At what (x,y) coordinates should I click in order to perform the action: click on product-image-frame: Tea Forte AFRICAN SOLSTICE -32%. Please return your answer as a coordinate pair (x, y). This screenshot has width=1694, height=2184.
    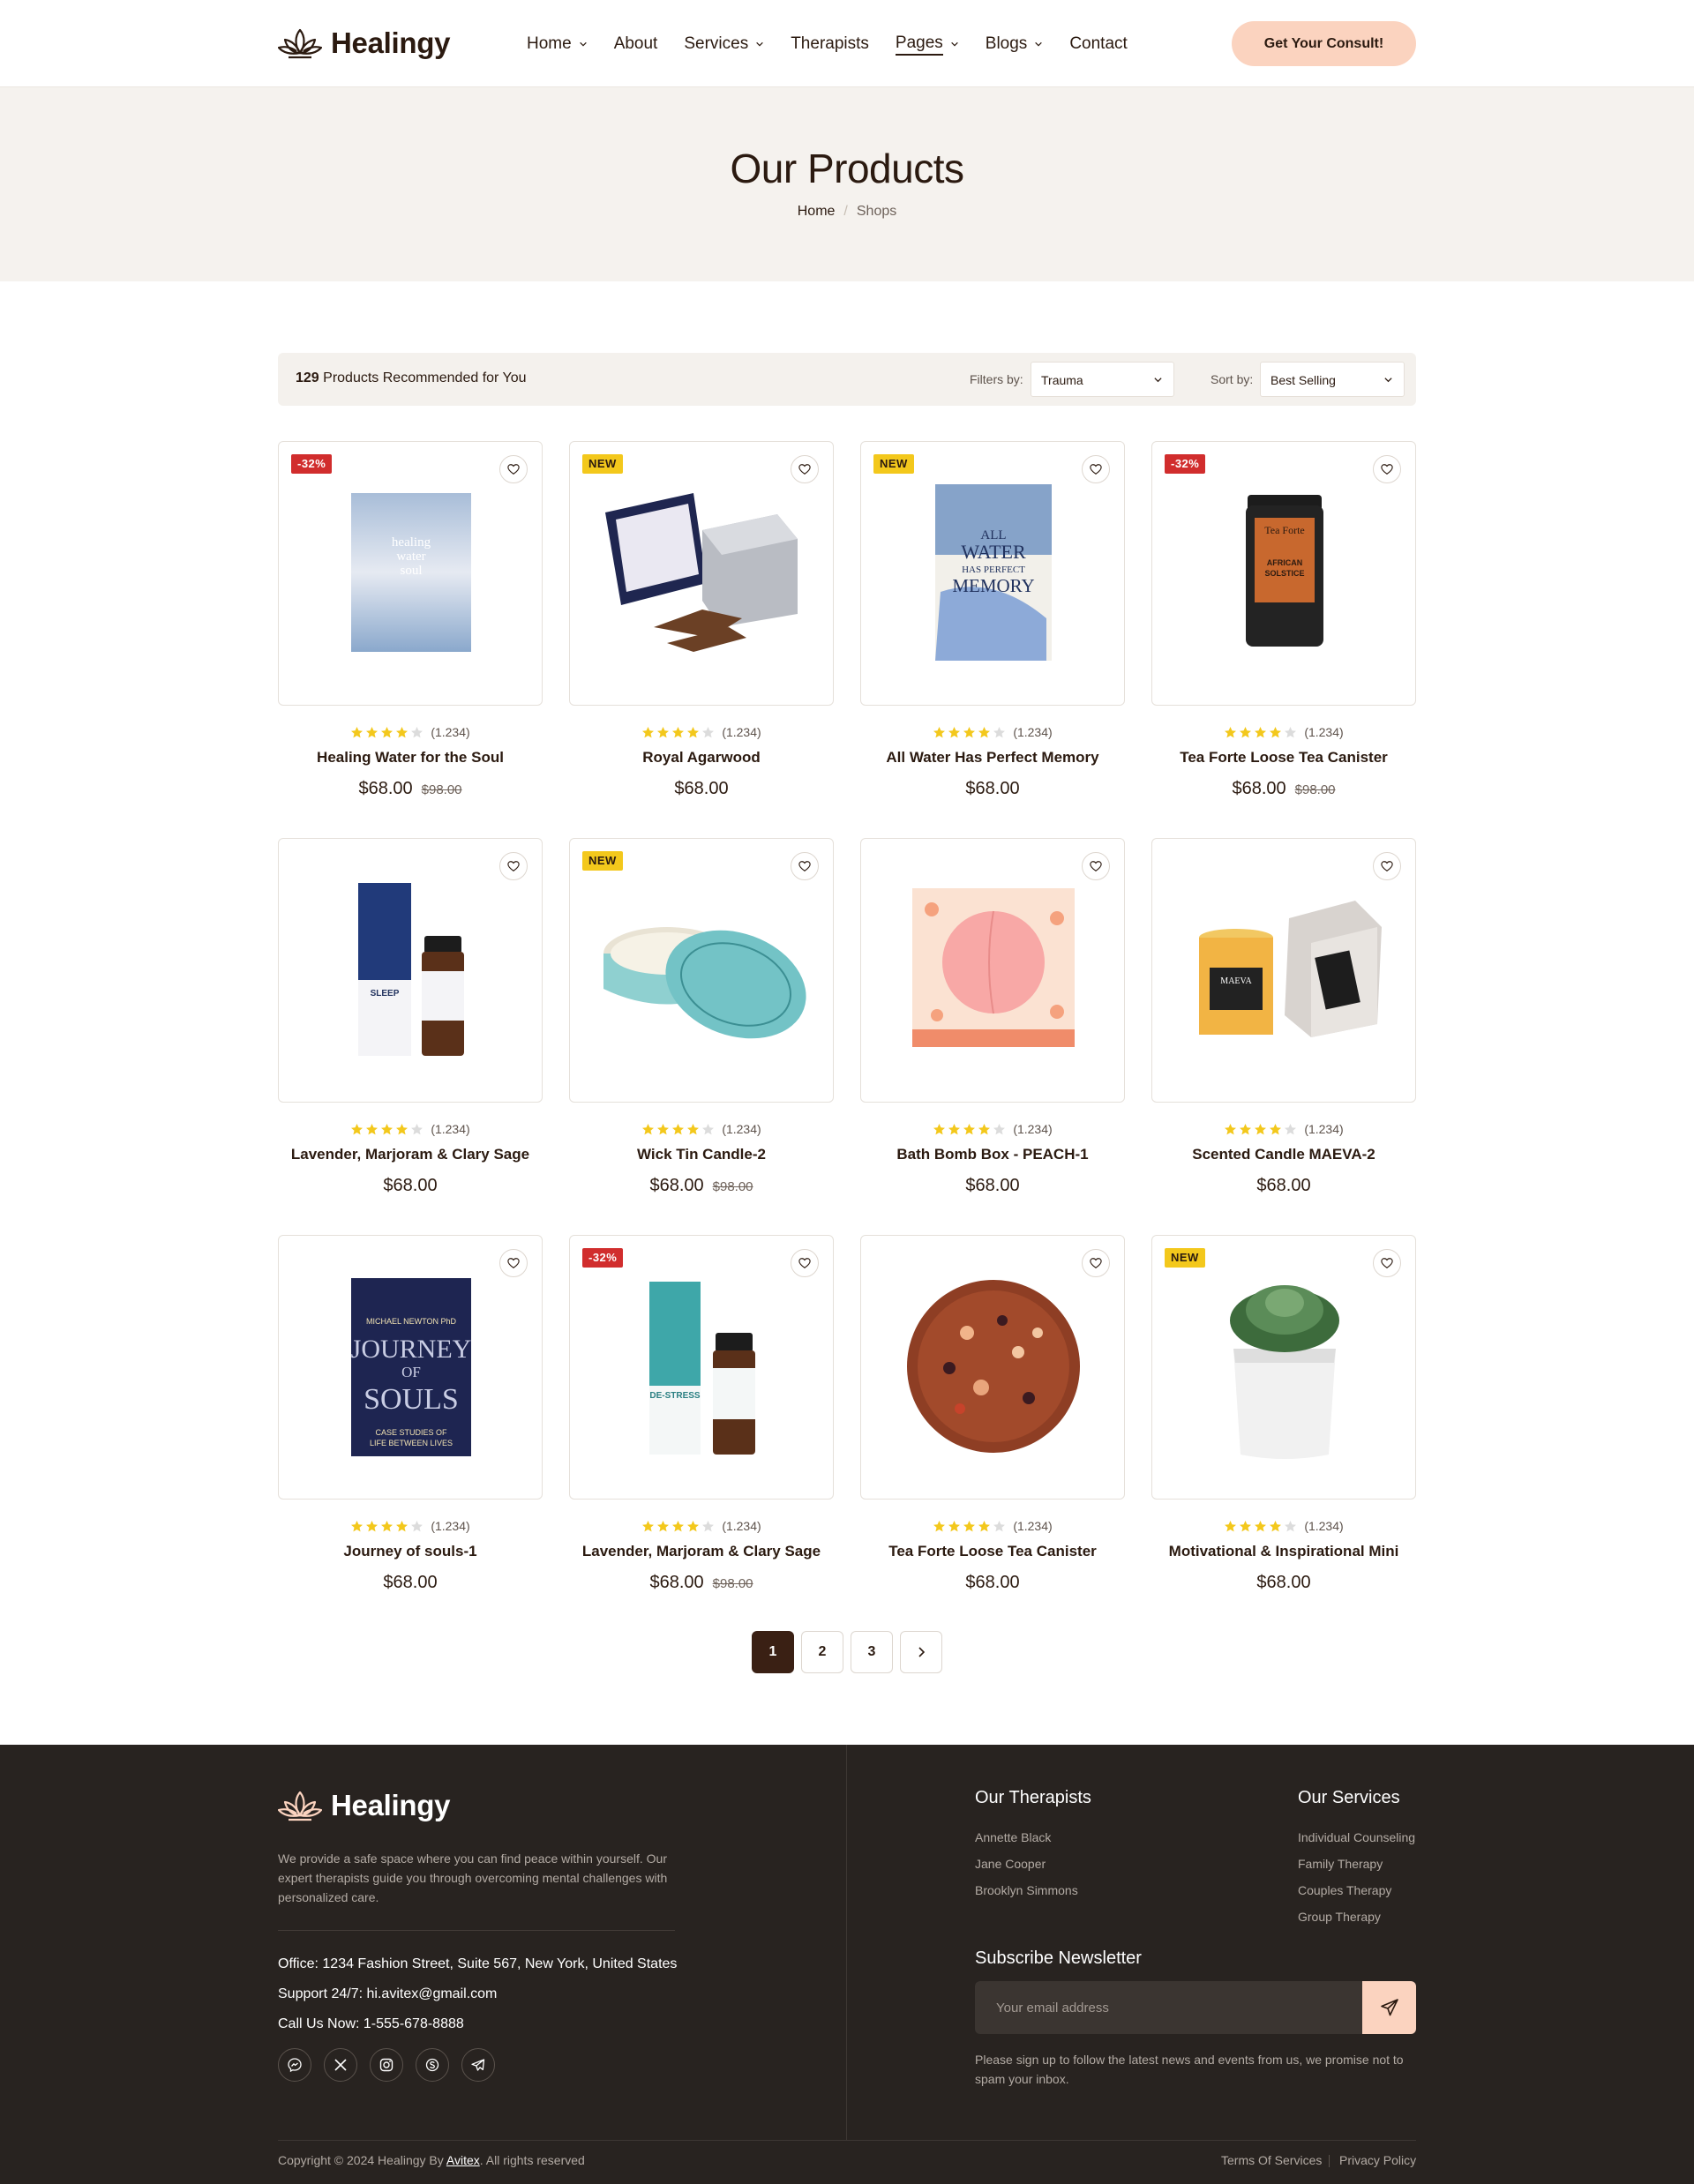
    Looking at the image, I should click on (1283, 573).